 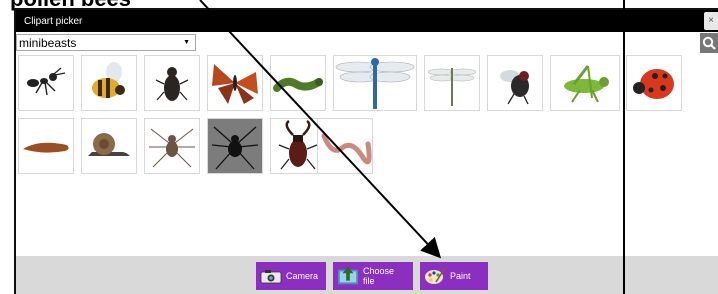 I want to click on upload-icon, so click(x=348, y=276).